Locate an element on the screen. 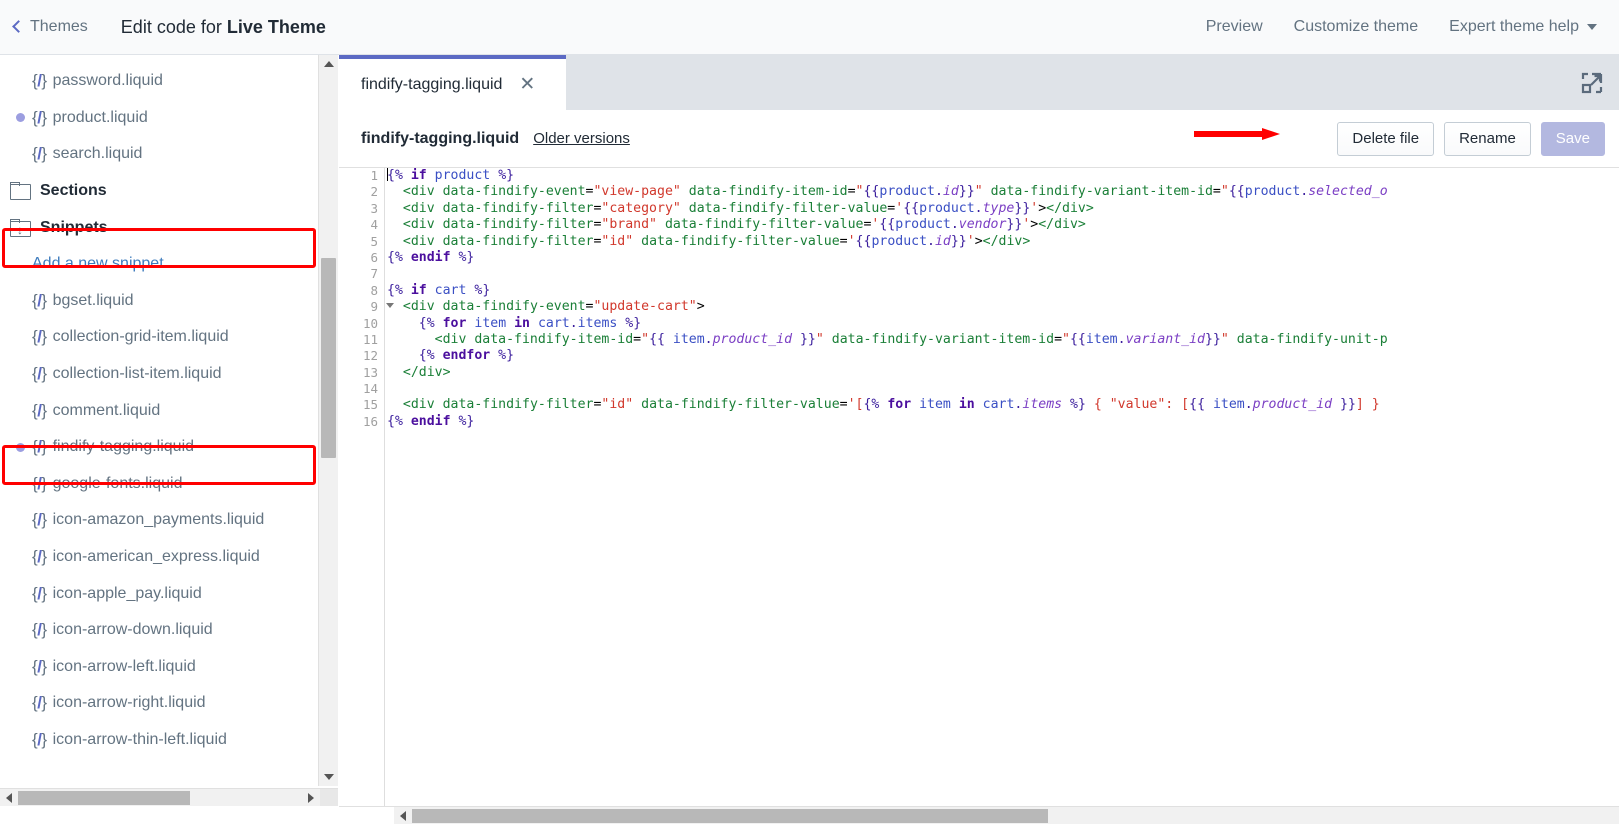  editor-horizontal-scrollbar is located at coordinates (979, 815).